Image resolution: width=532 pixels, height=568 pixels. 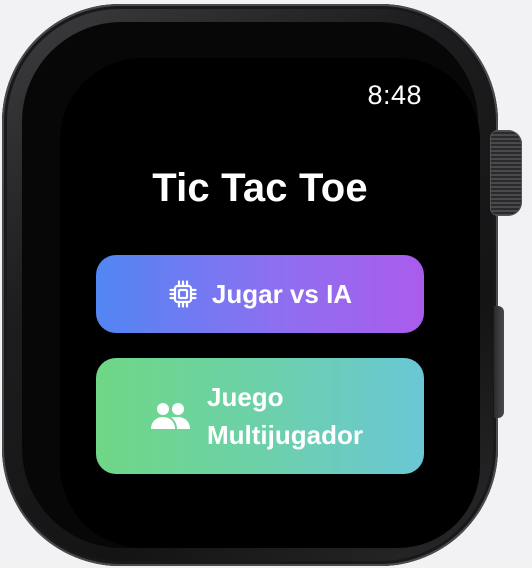 I want to click on digital-crown, so click(x=506, y=173).